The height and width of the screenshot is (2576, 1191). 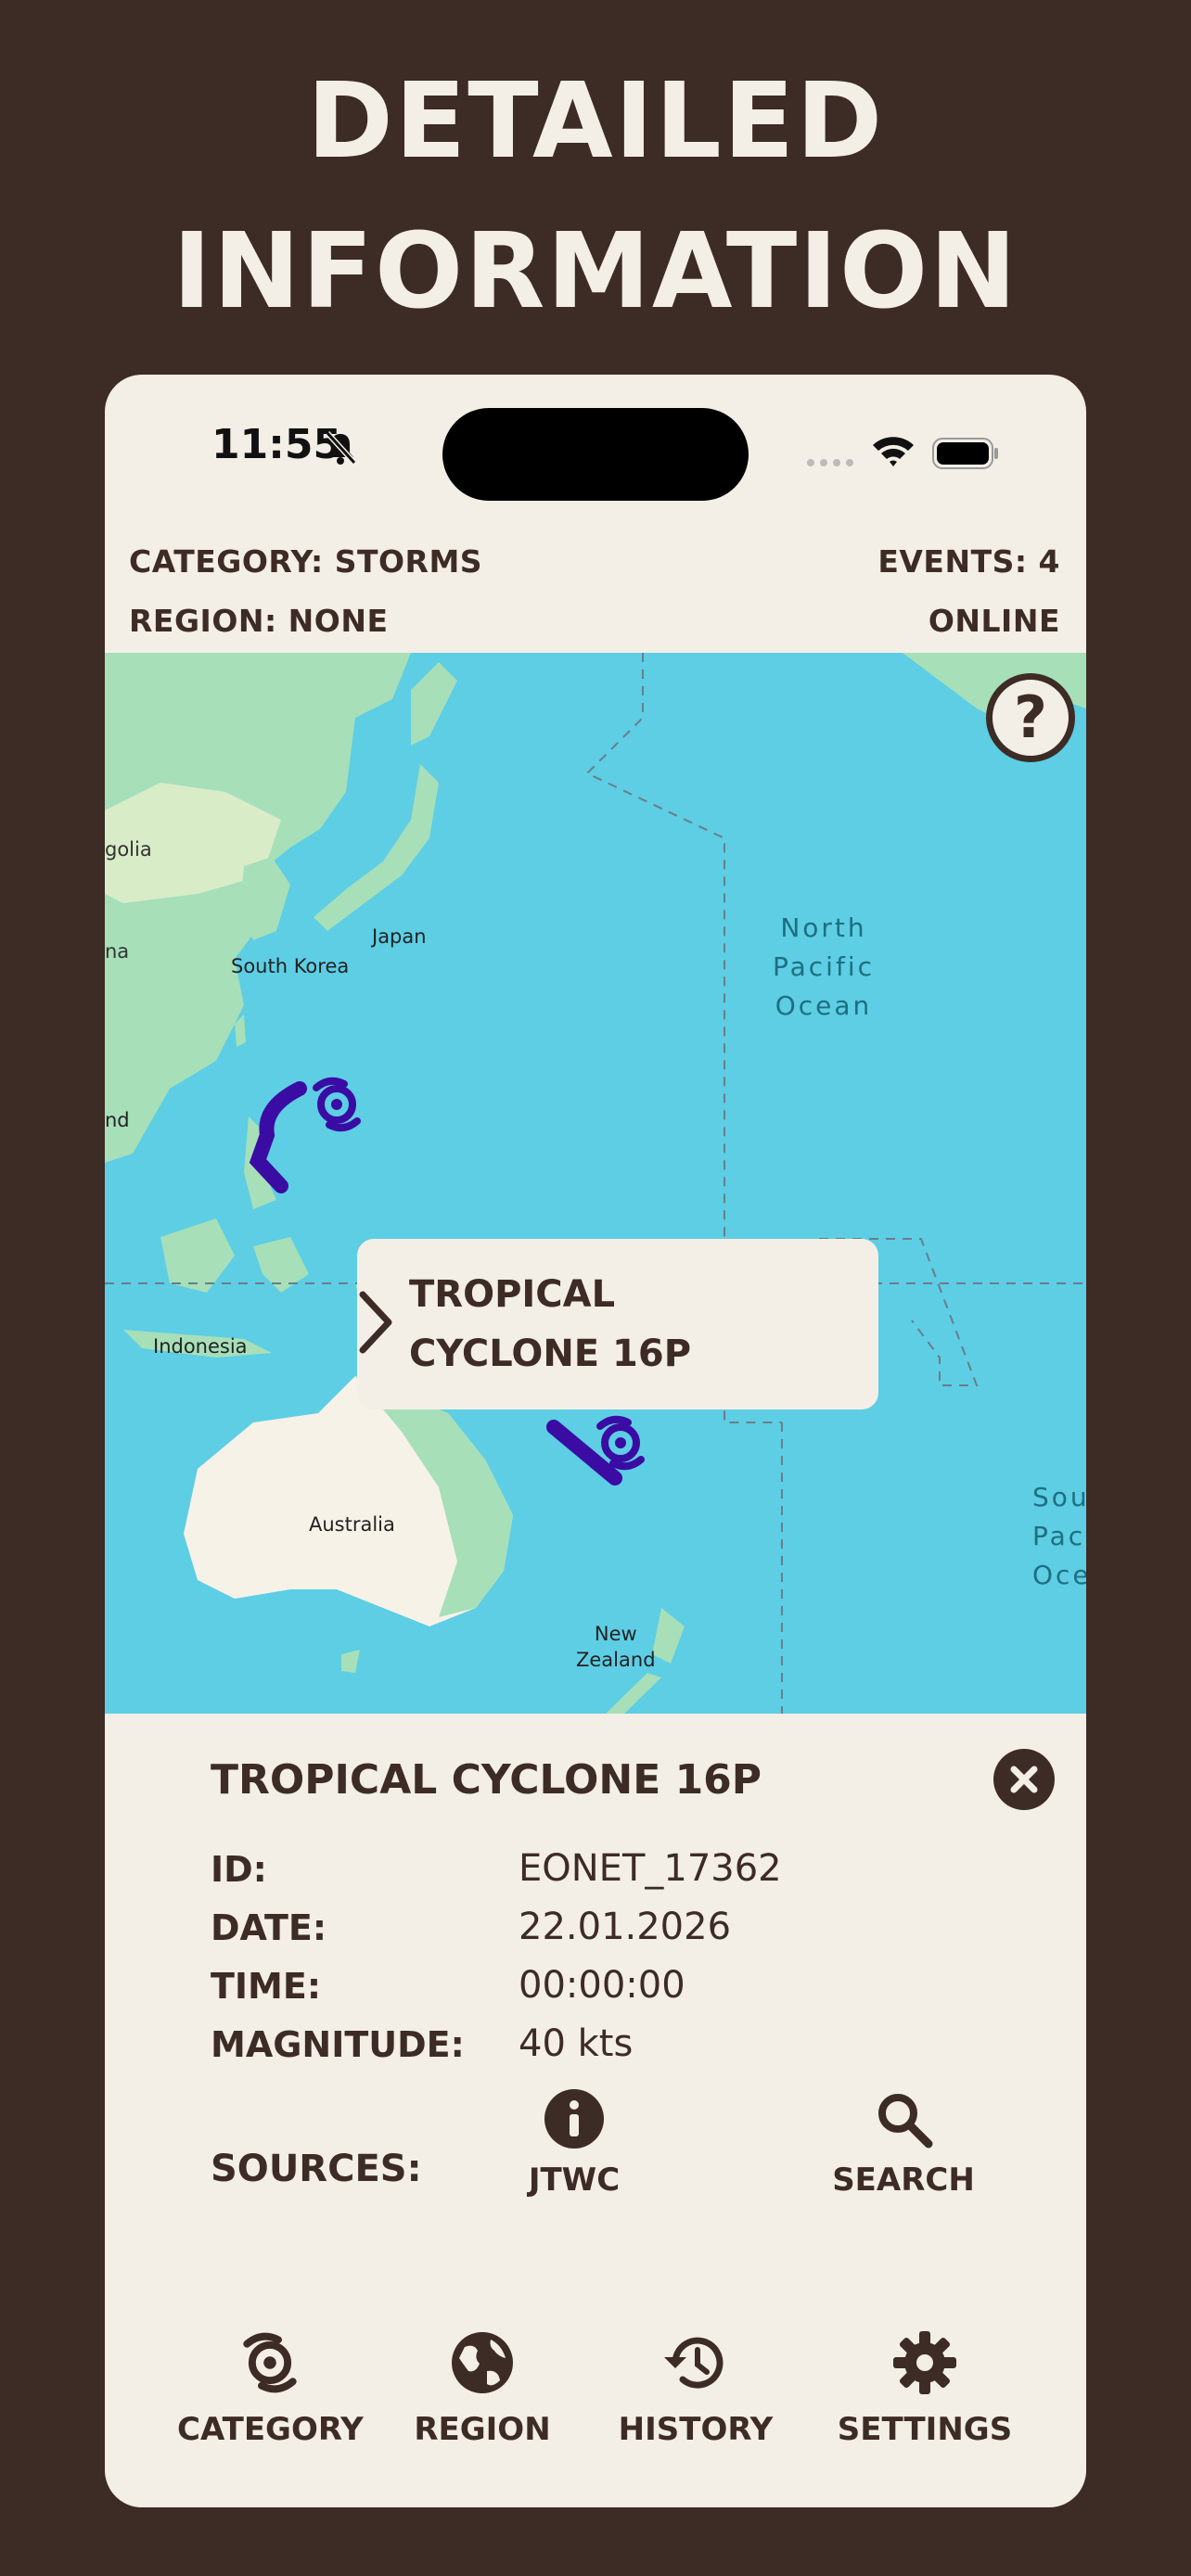 I want to click on map-label-line: New, so click(x=615, y=1634).